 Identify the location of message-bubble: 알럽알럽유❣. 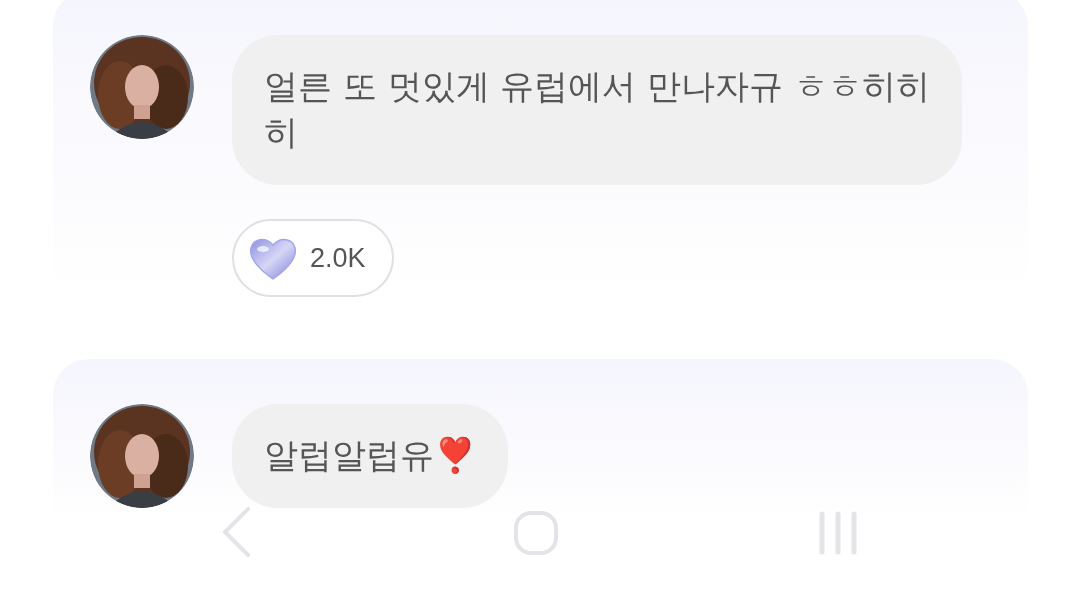
(370, 456).